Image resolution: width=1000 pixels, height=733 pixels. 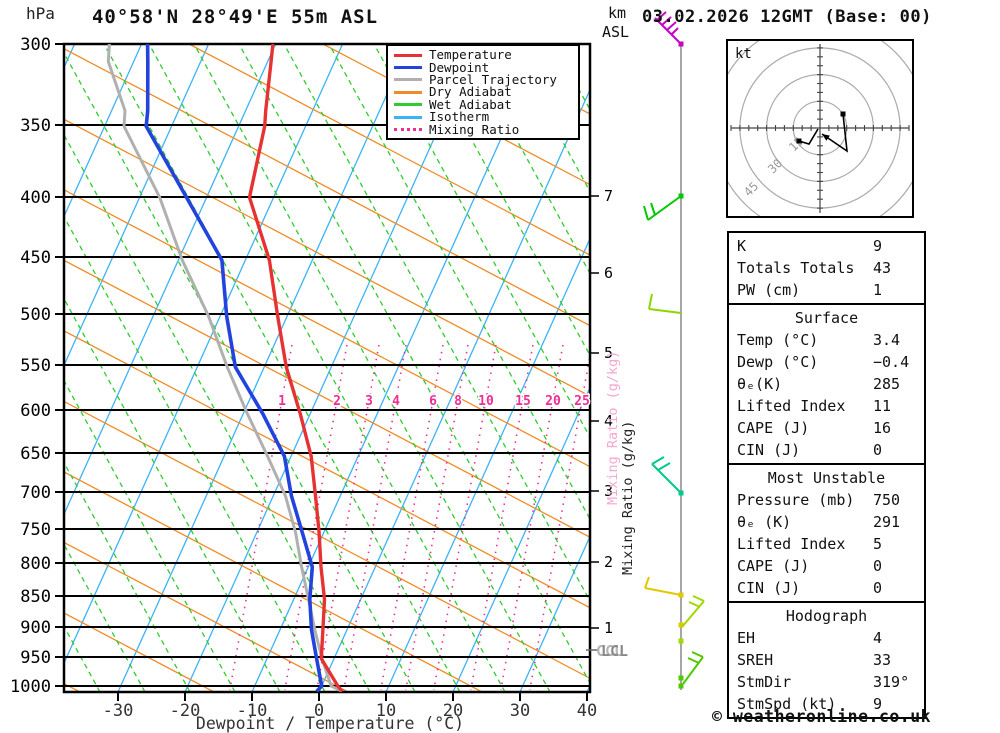 I want to click on pressure-axis-unit: hPa, so click(x=40, y=13).